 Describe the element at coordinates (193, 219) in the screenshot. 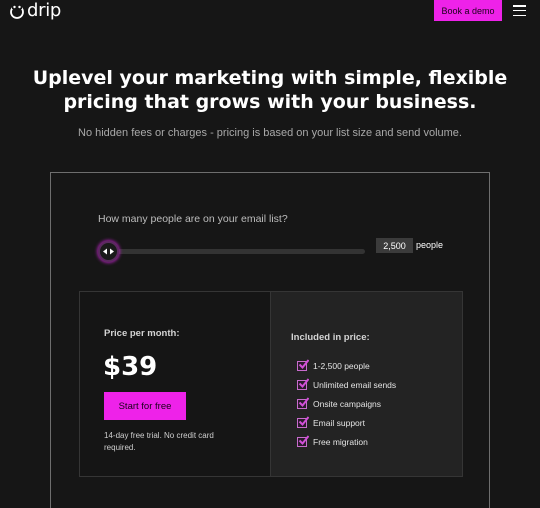

I see `list-size-question: How many people are on your email list?` at that location.